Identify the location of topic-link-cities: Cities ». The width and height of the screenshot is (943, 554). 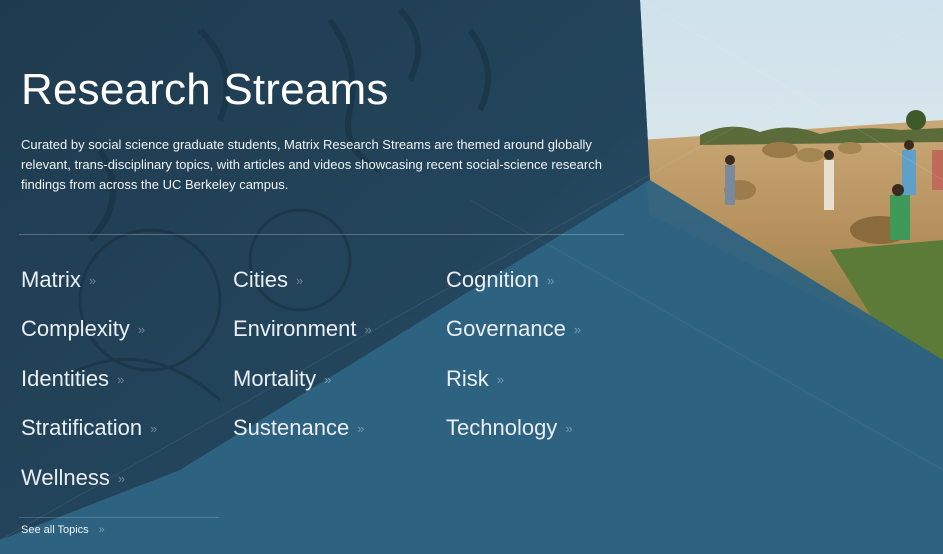
(268, 280).